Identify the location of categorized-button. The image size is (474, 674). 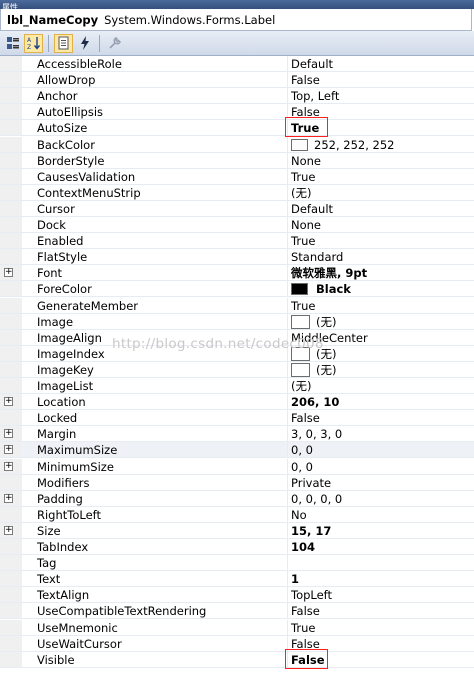
(12, 43).